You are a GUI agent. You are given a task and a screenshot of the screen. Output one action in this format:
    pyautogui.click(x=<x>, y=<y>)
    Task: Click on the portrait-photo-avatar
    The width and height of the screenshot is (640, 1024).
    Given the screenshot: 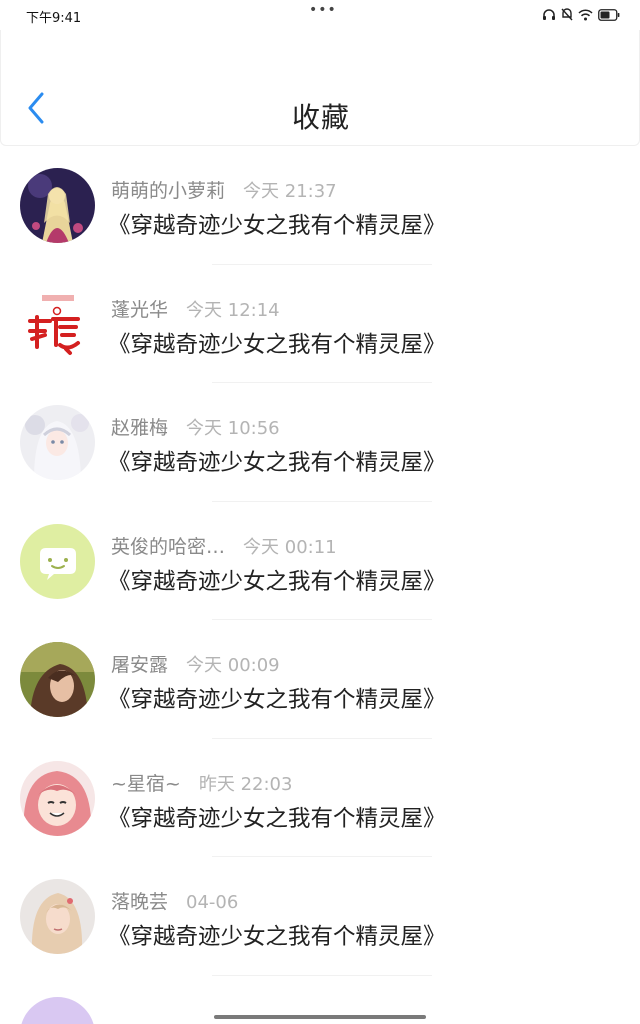 What is the action you would take?
    pyautogui.click(x=57, y=679)
    